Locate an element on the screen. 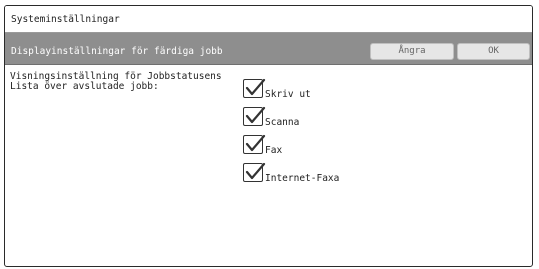  checkbox-scan is located at coordinates (254, 116).